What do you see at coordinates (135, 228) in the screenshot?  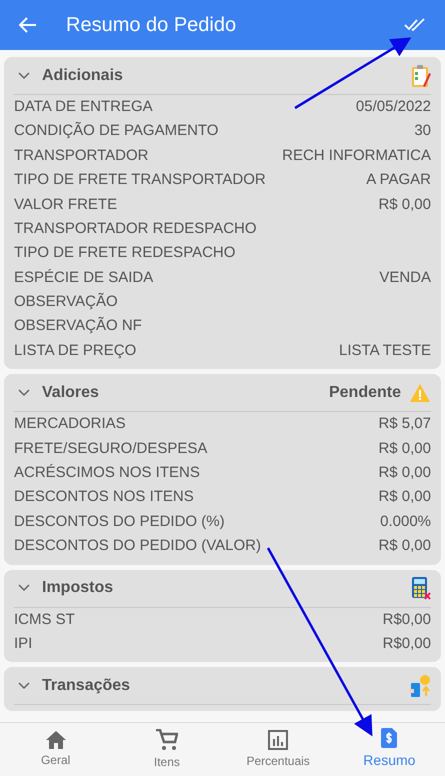 I see `field-label: TRANSPORTADOR REDESPACHO` at bounding box center [135, 228].